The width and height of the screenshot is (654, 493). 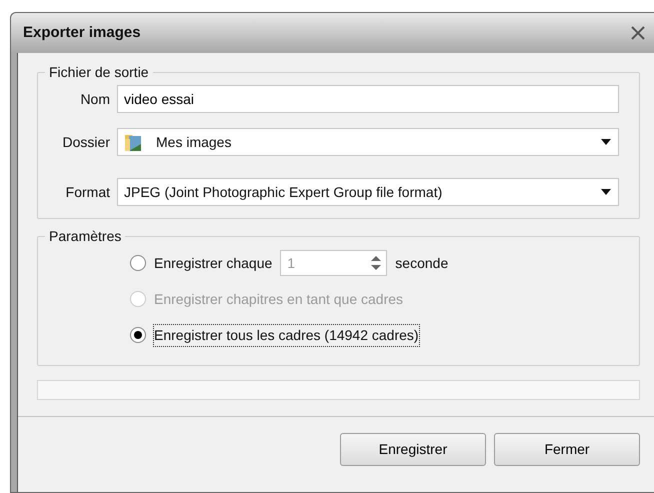 What do you see at coordinates (638, 33) in the screenshot?
I see `close-icon` at bounding box center [638, 33].